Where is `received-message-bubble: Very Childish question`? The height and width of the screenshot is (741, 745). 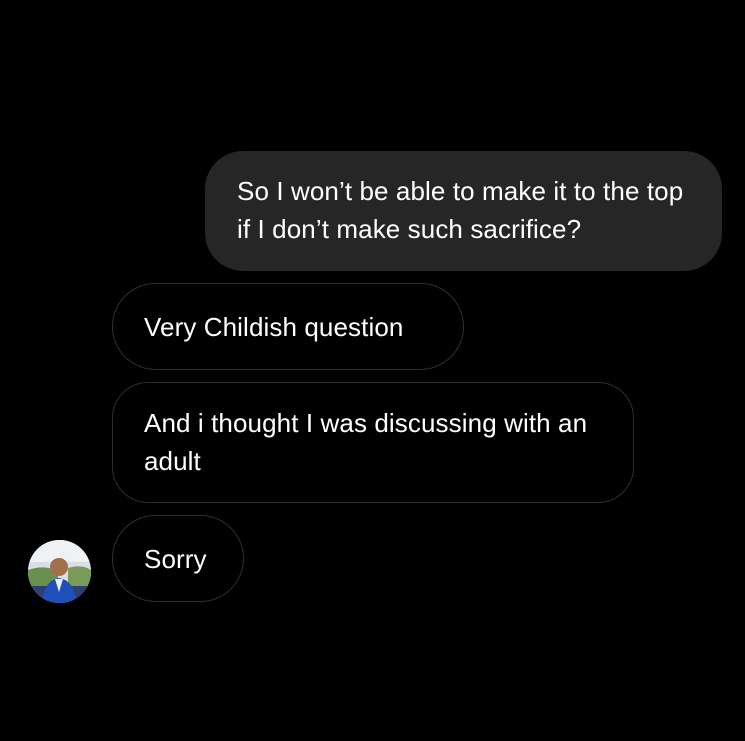
received-message-bubble: Very Childish question is located at coordinates (288, 326).